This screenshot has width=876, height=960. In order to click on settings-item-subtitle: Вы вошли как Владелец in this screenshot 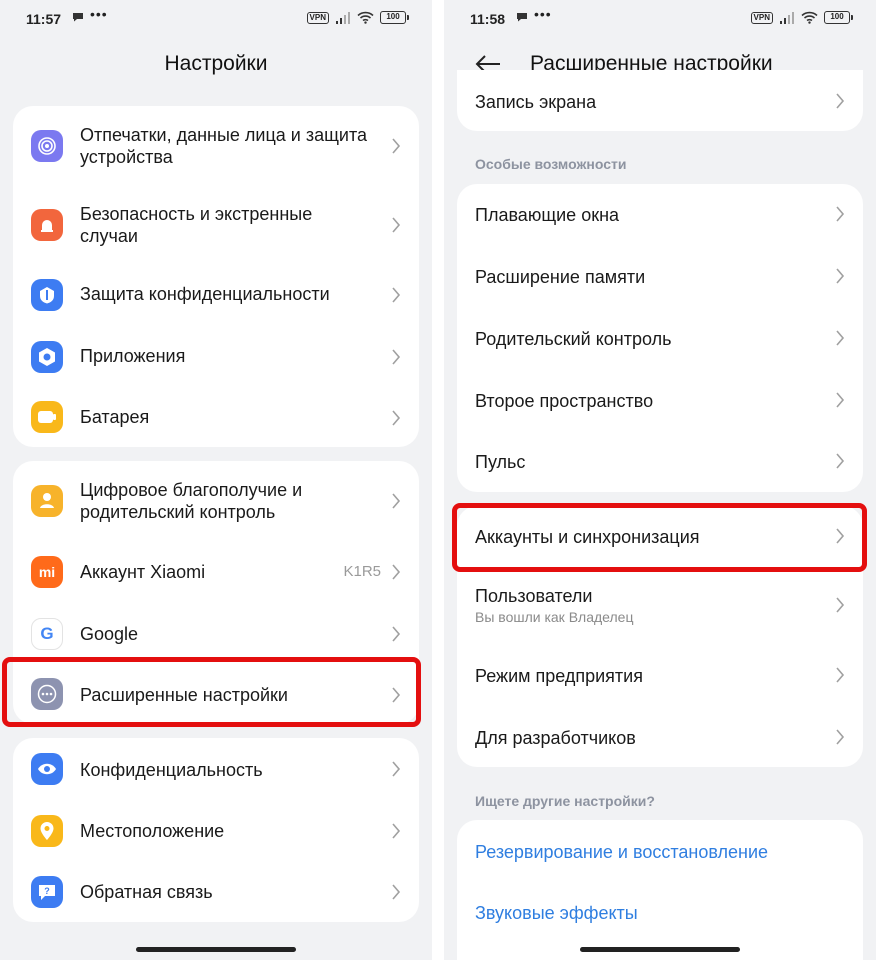, I will do `click(554, 617)`.